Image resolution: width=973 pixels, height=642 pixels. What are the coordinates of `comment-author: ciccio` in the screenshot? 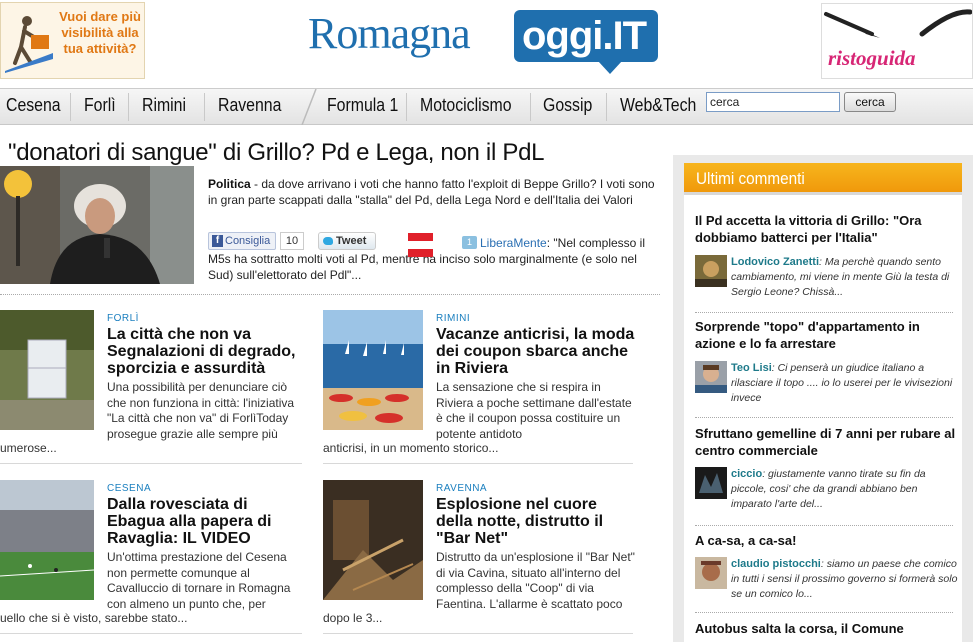 It's located at (746, 474).